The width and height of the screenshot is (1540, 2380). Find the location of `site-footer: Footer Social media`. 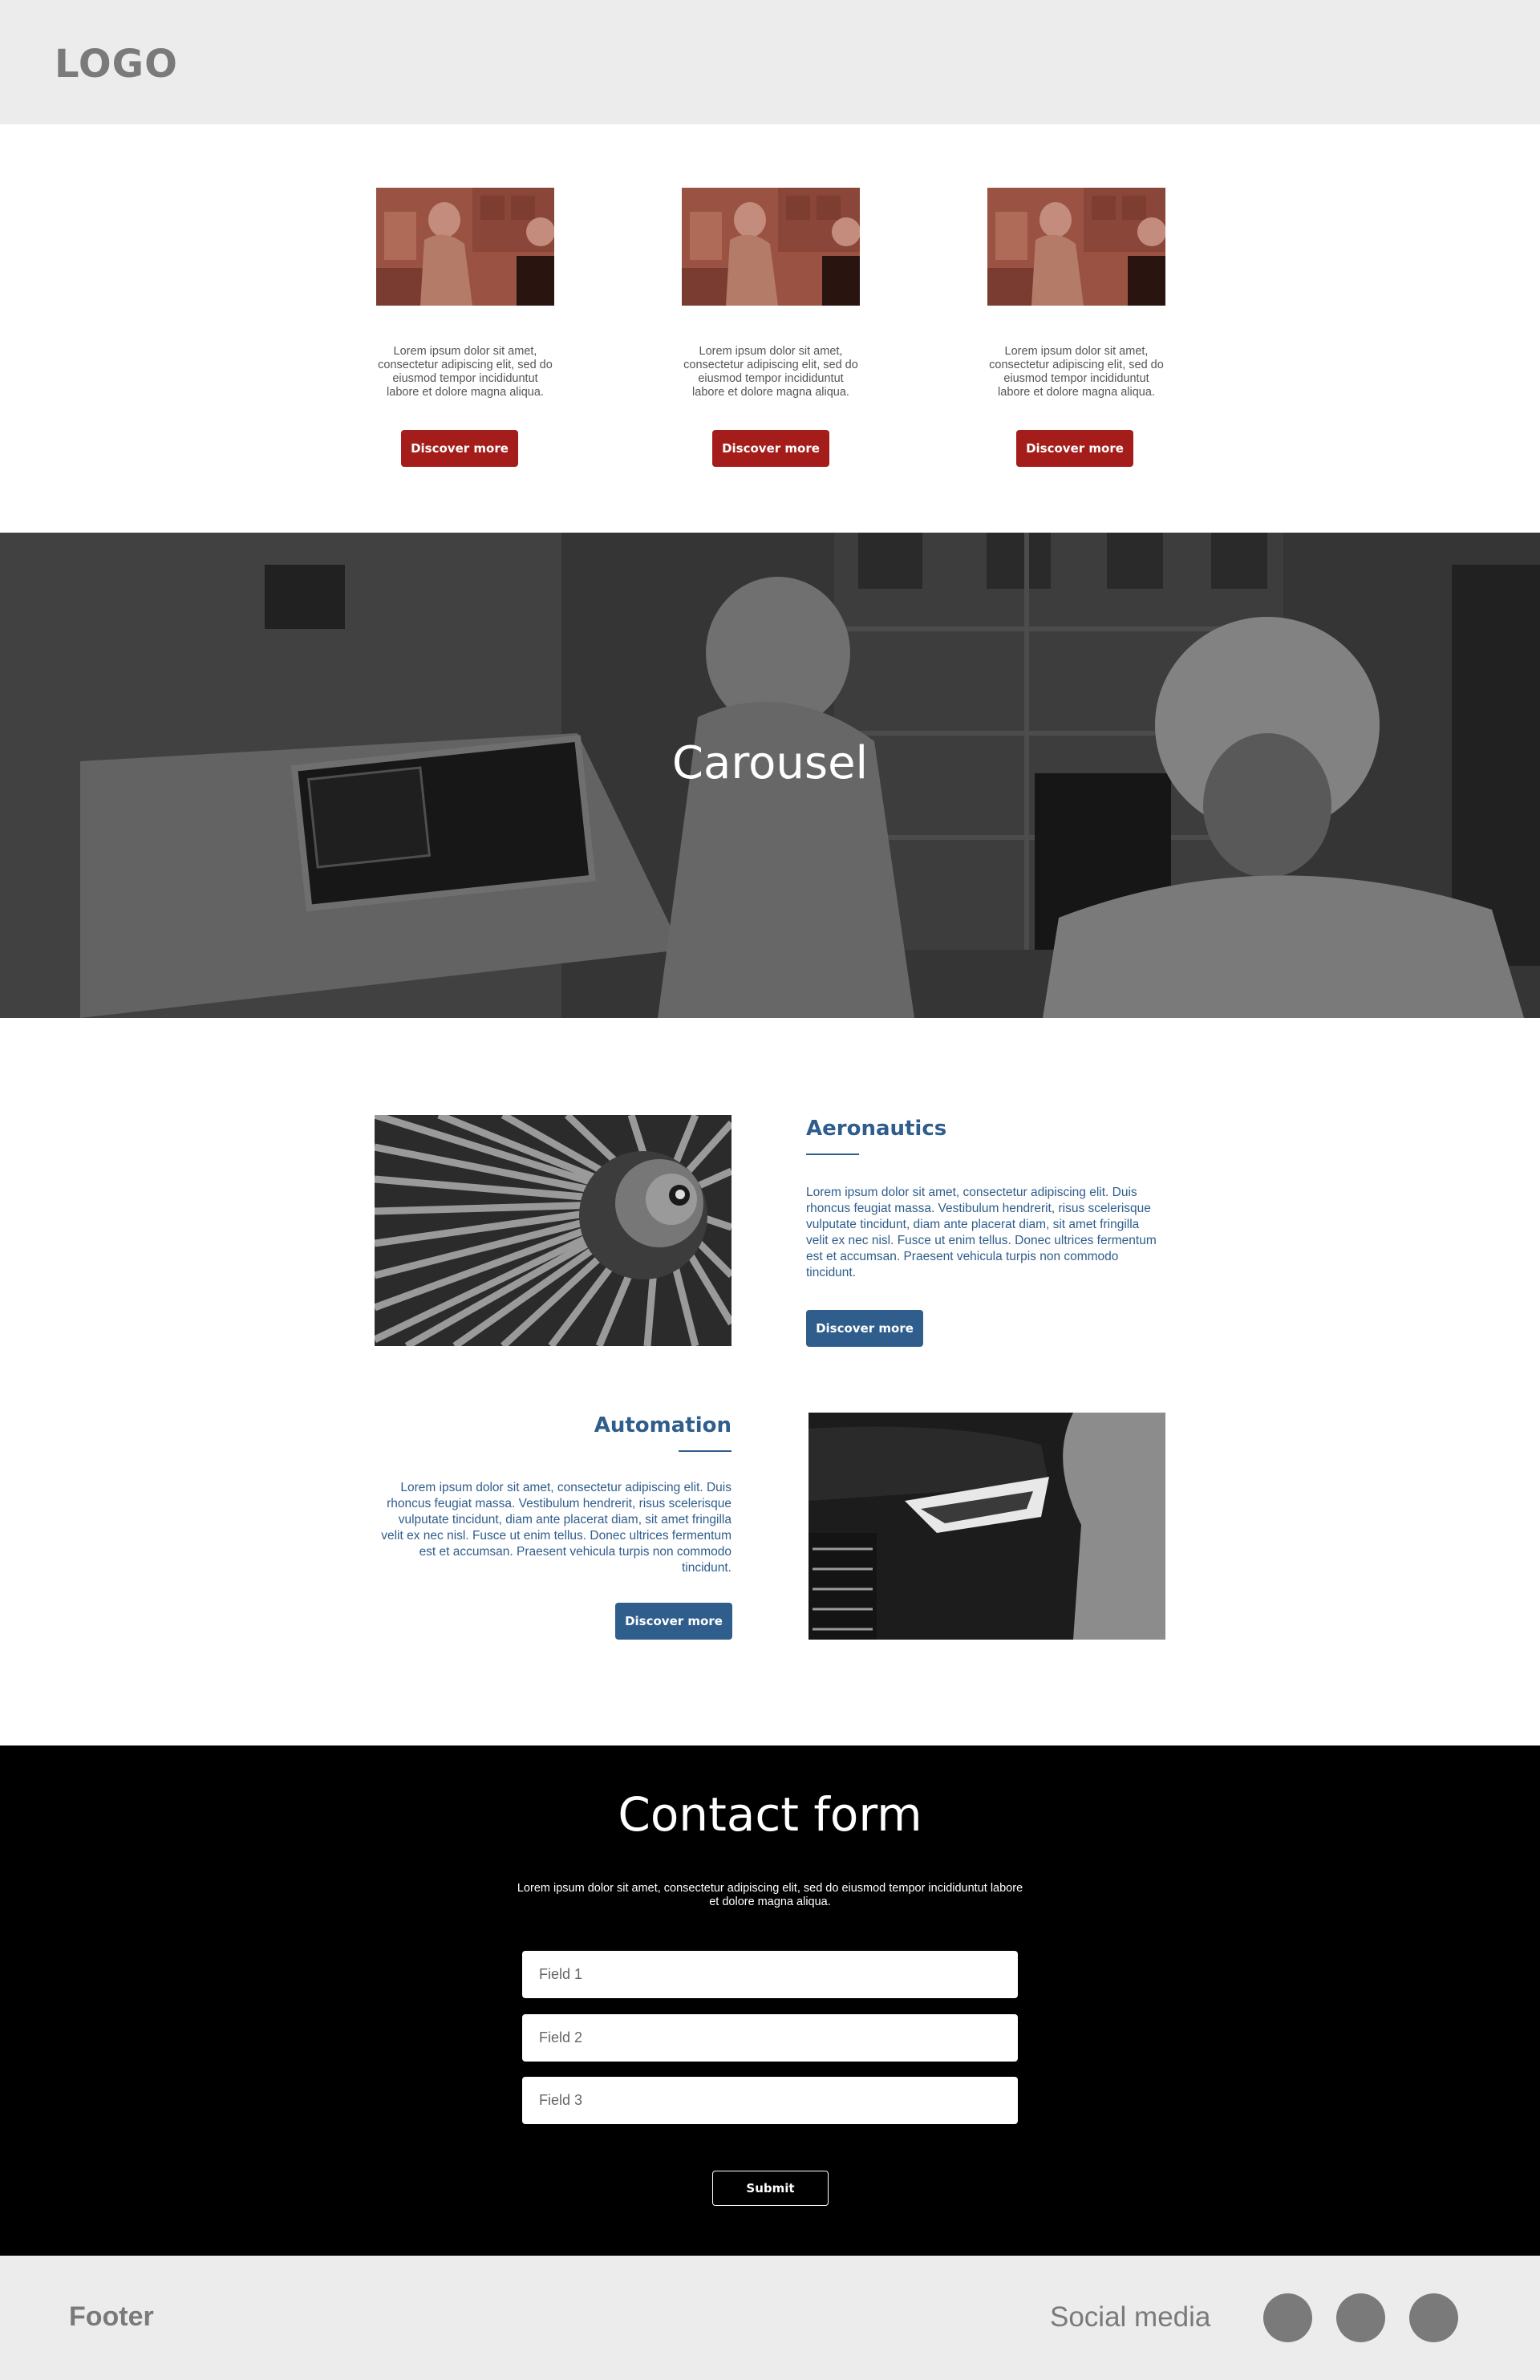

site-footer: Footer Social media is located at coordinates (770, 2318).